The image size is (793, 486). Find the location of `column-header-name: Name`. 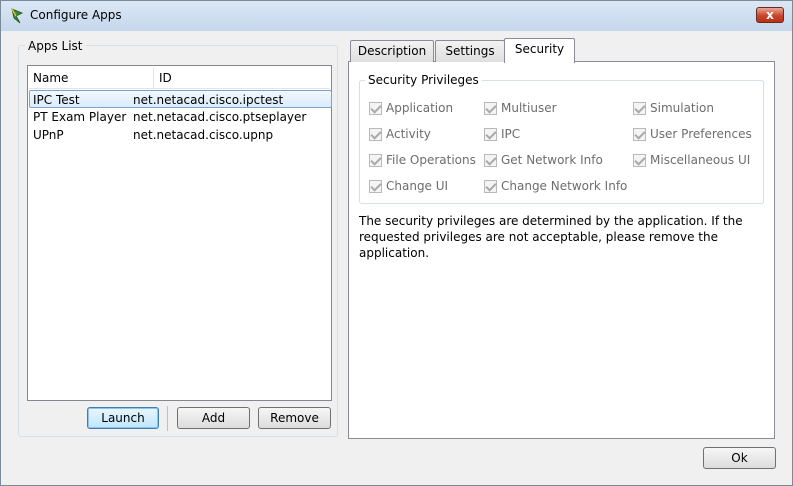

column-header-name: Name is located at coordinates (50, 78).